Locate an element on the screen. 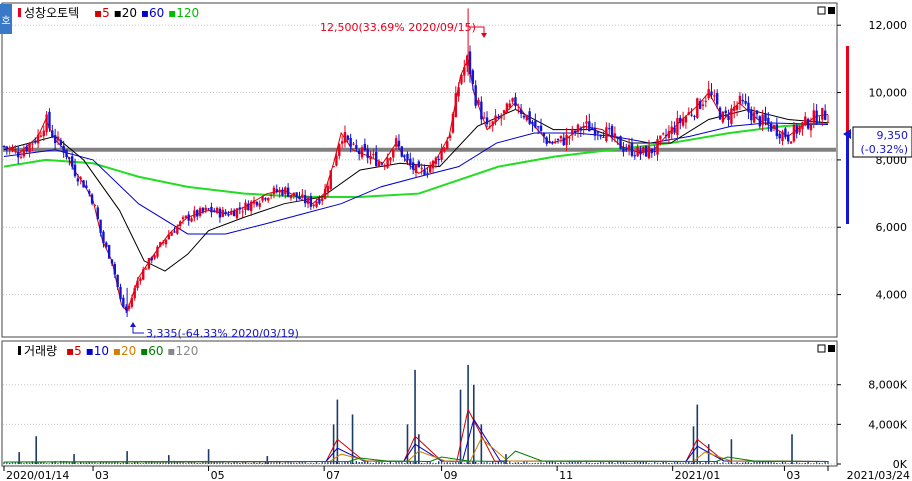 This screenshot has height=481, width=912. date-tick-label: 09 is located at coordinates (451, 475).